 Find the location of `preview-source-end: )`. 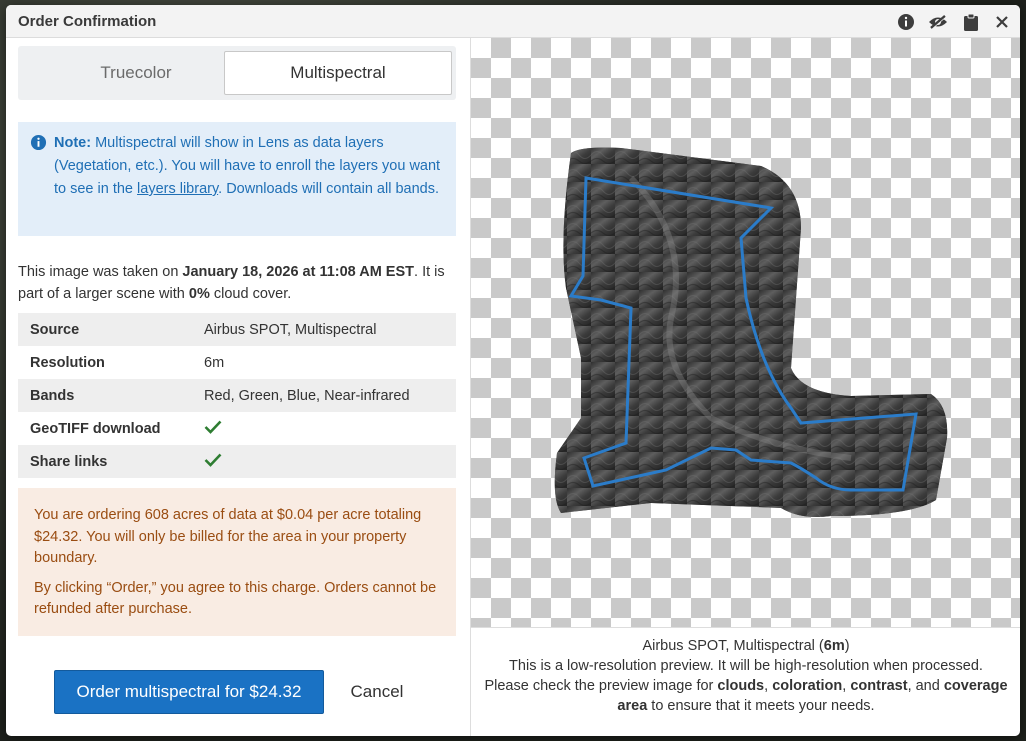

preview-source-end: ) is located at coordinates (847, 646).